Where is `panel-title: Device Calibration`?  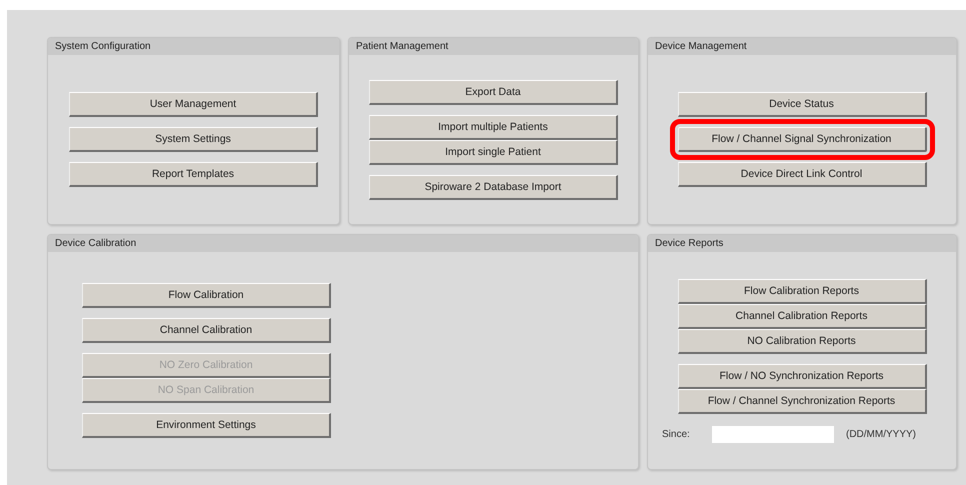
panel-title: Device Calibration is located at coordinates (343, 243).